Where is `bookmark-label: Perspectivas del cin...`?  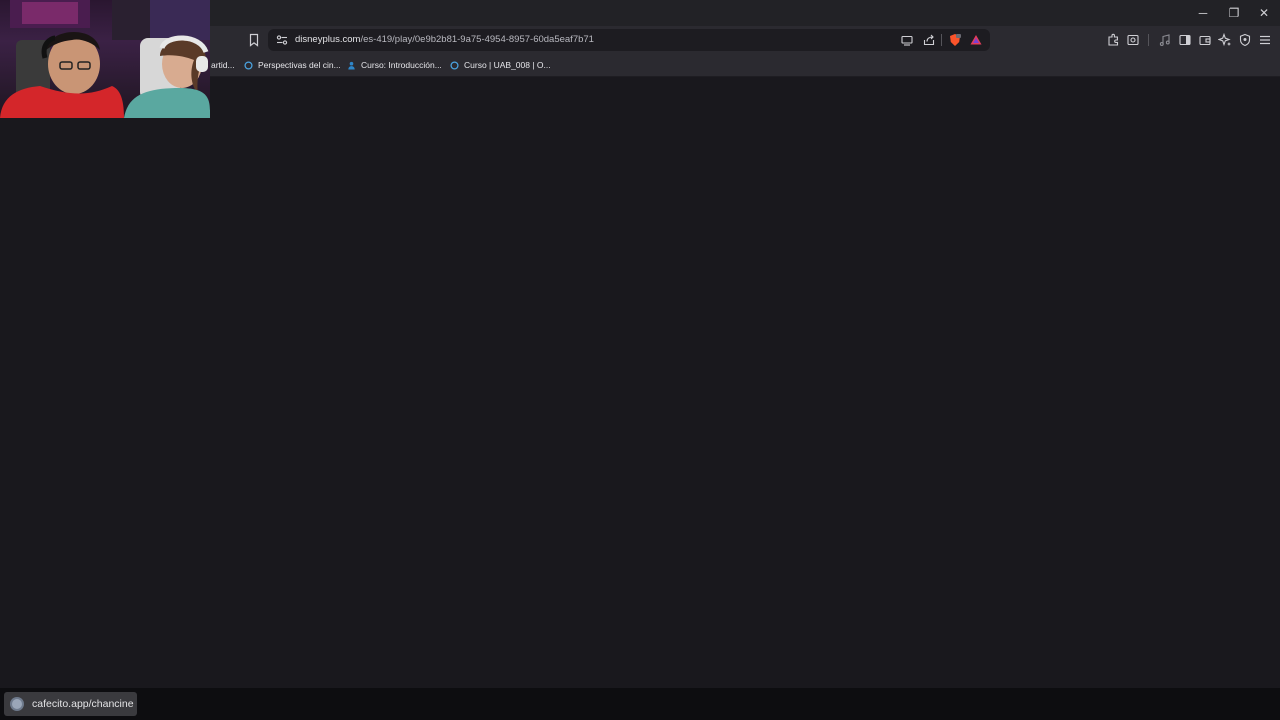 bookmark-label: Perspectivas del cin... is located at coordinates (299, 65).